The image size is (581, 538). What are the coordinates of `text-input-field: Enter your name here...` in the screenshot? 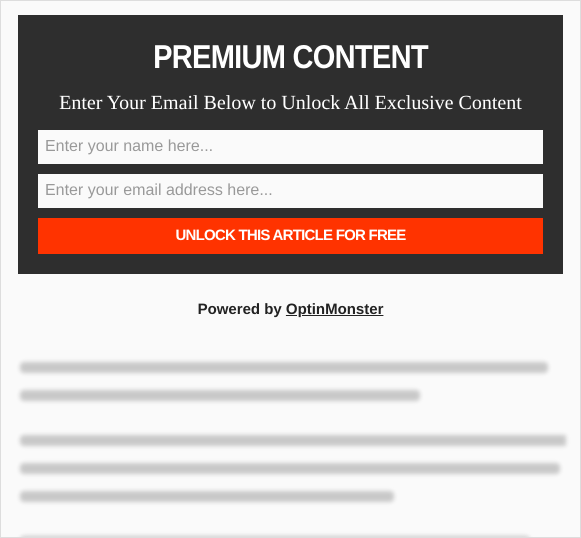 It's located at (290, 147).